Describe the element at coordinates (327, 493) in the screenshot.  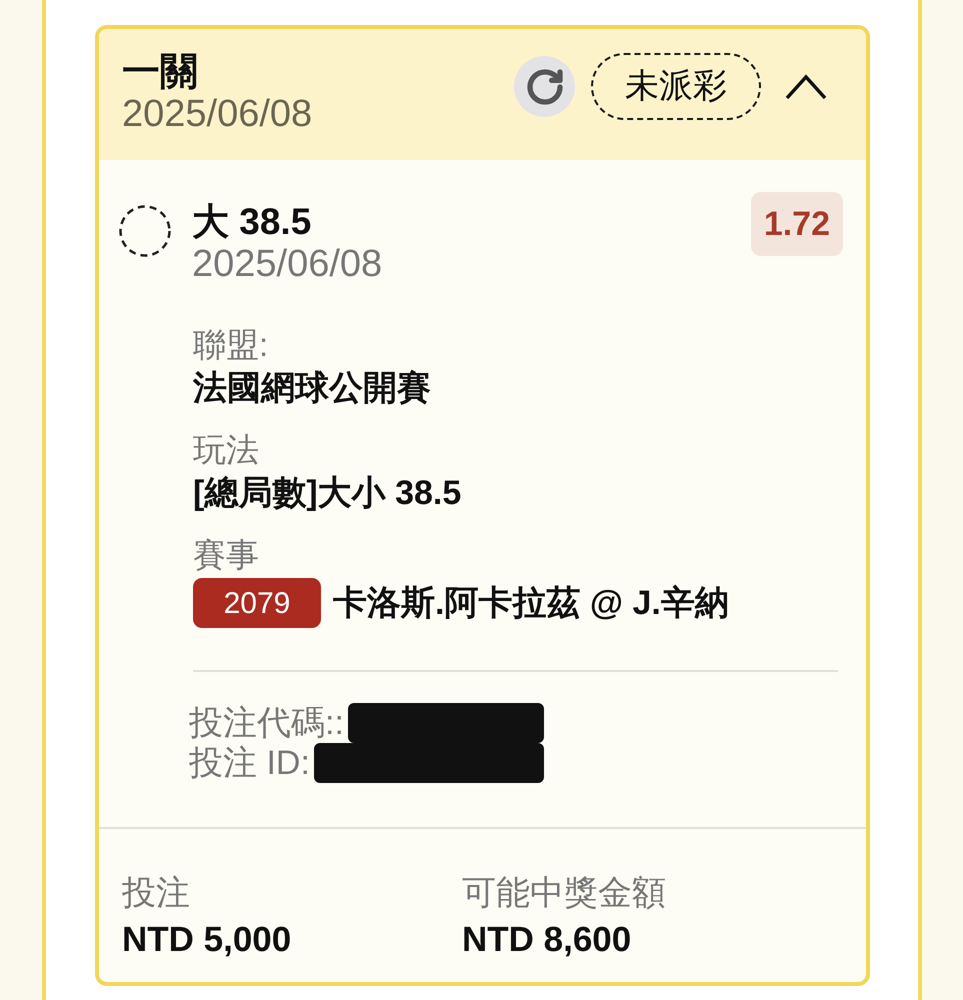
I see `detail-value: [總局數]大小 38.5` at that location.